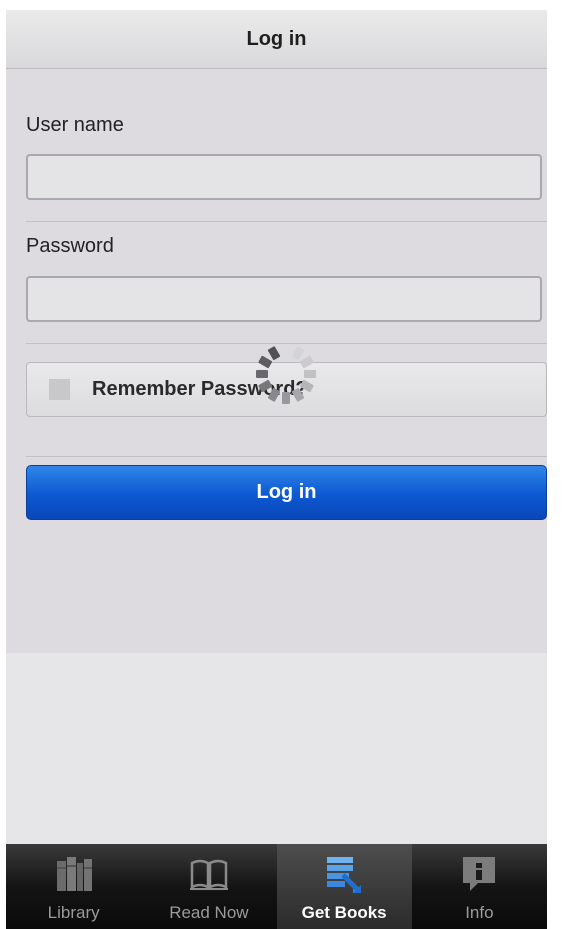 This screenshot has height=929, width=562. Describe the element at coordinates (75, 125) in the screenshot. I see `username-label: User name` at that location.